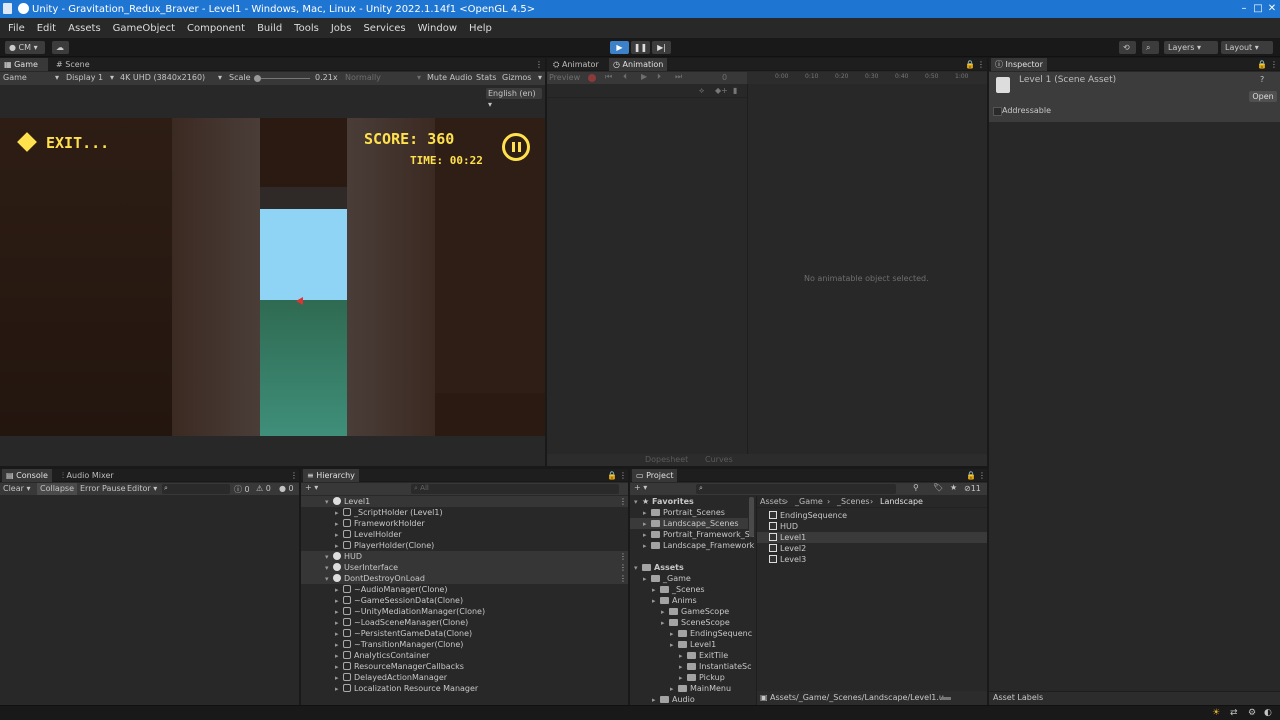  I want to click on tab-animation: ◷ Animation, so click(638, 64).